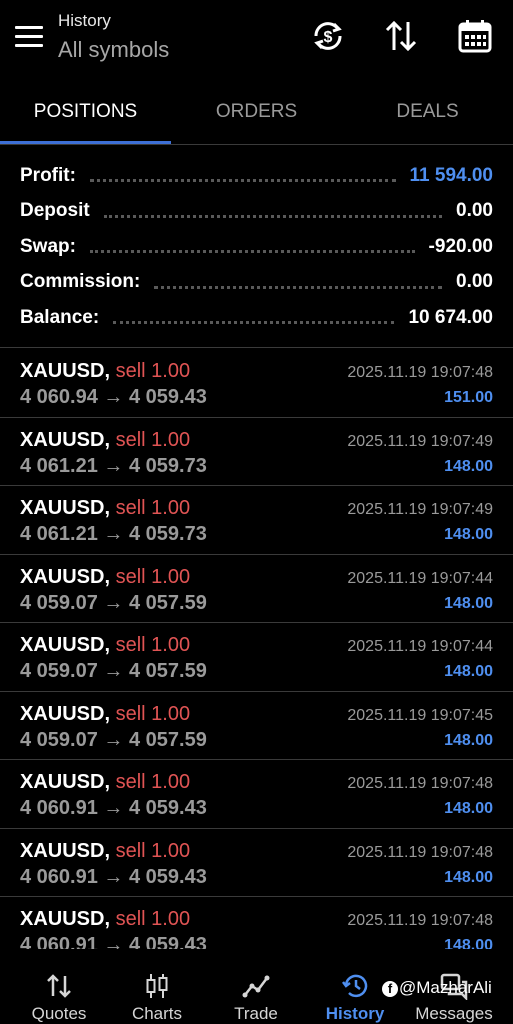 The height and width of the screenshot is (1024, 513). I want to click on currency-refresh-icon: $, so click(328, 36).